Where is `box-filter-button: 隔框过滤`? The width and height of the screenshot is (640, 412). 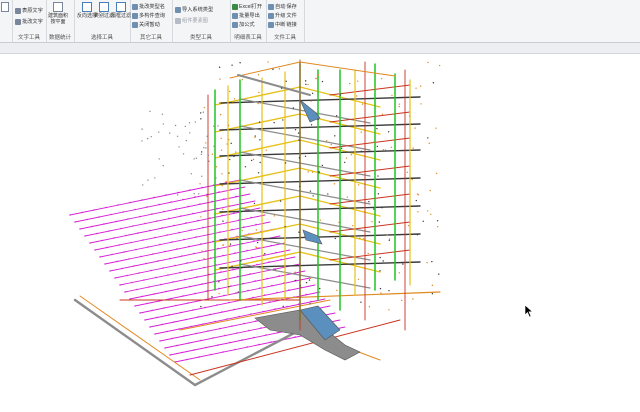
box-filter-button: 隔框过滤 is located at coordinates (121, 10).